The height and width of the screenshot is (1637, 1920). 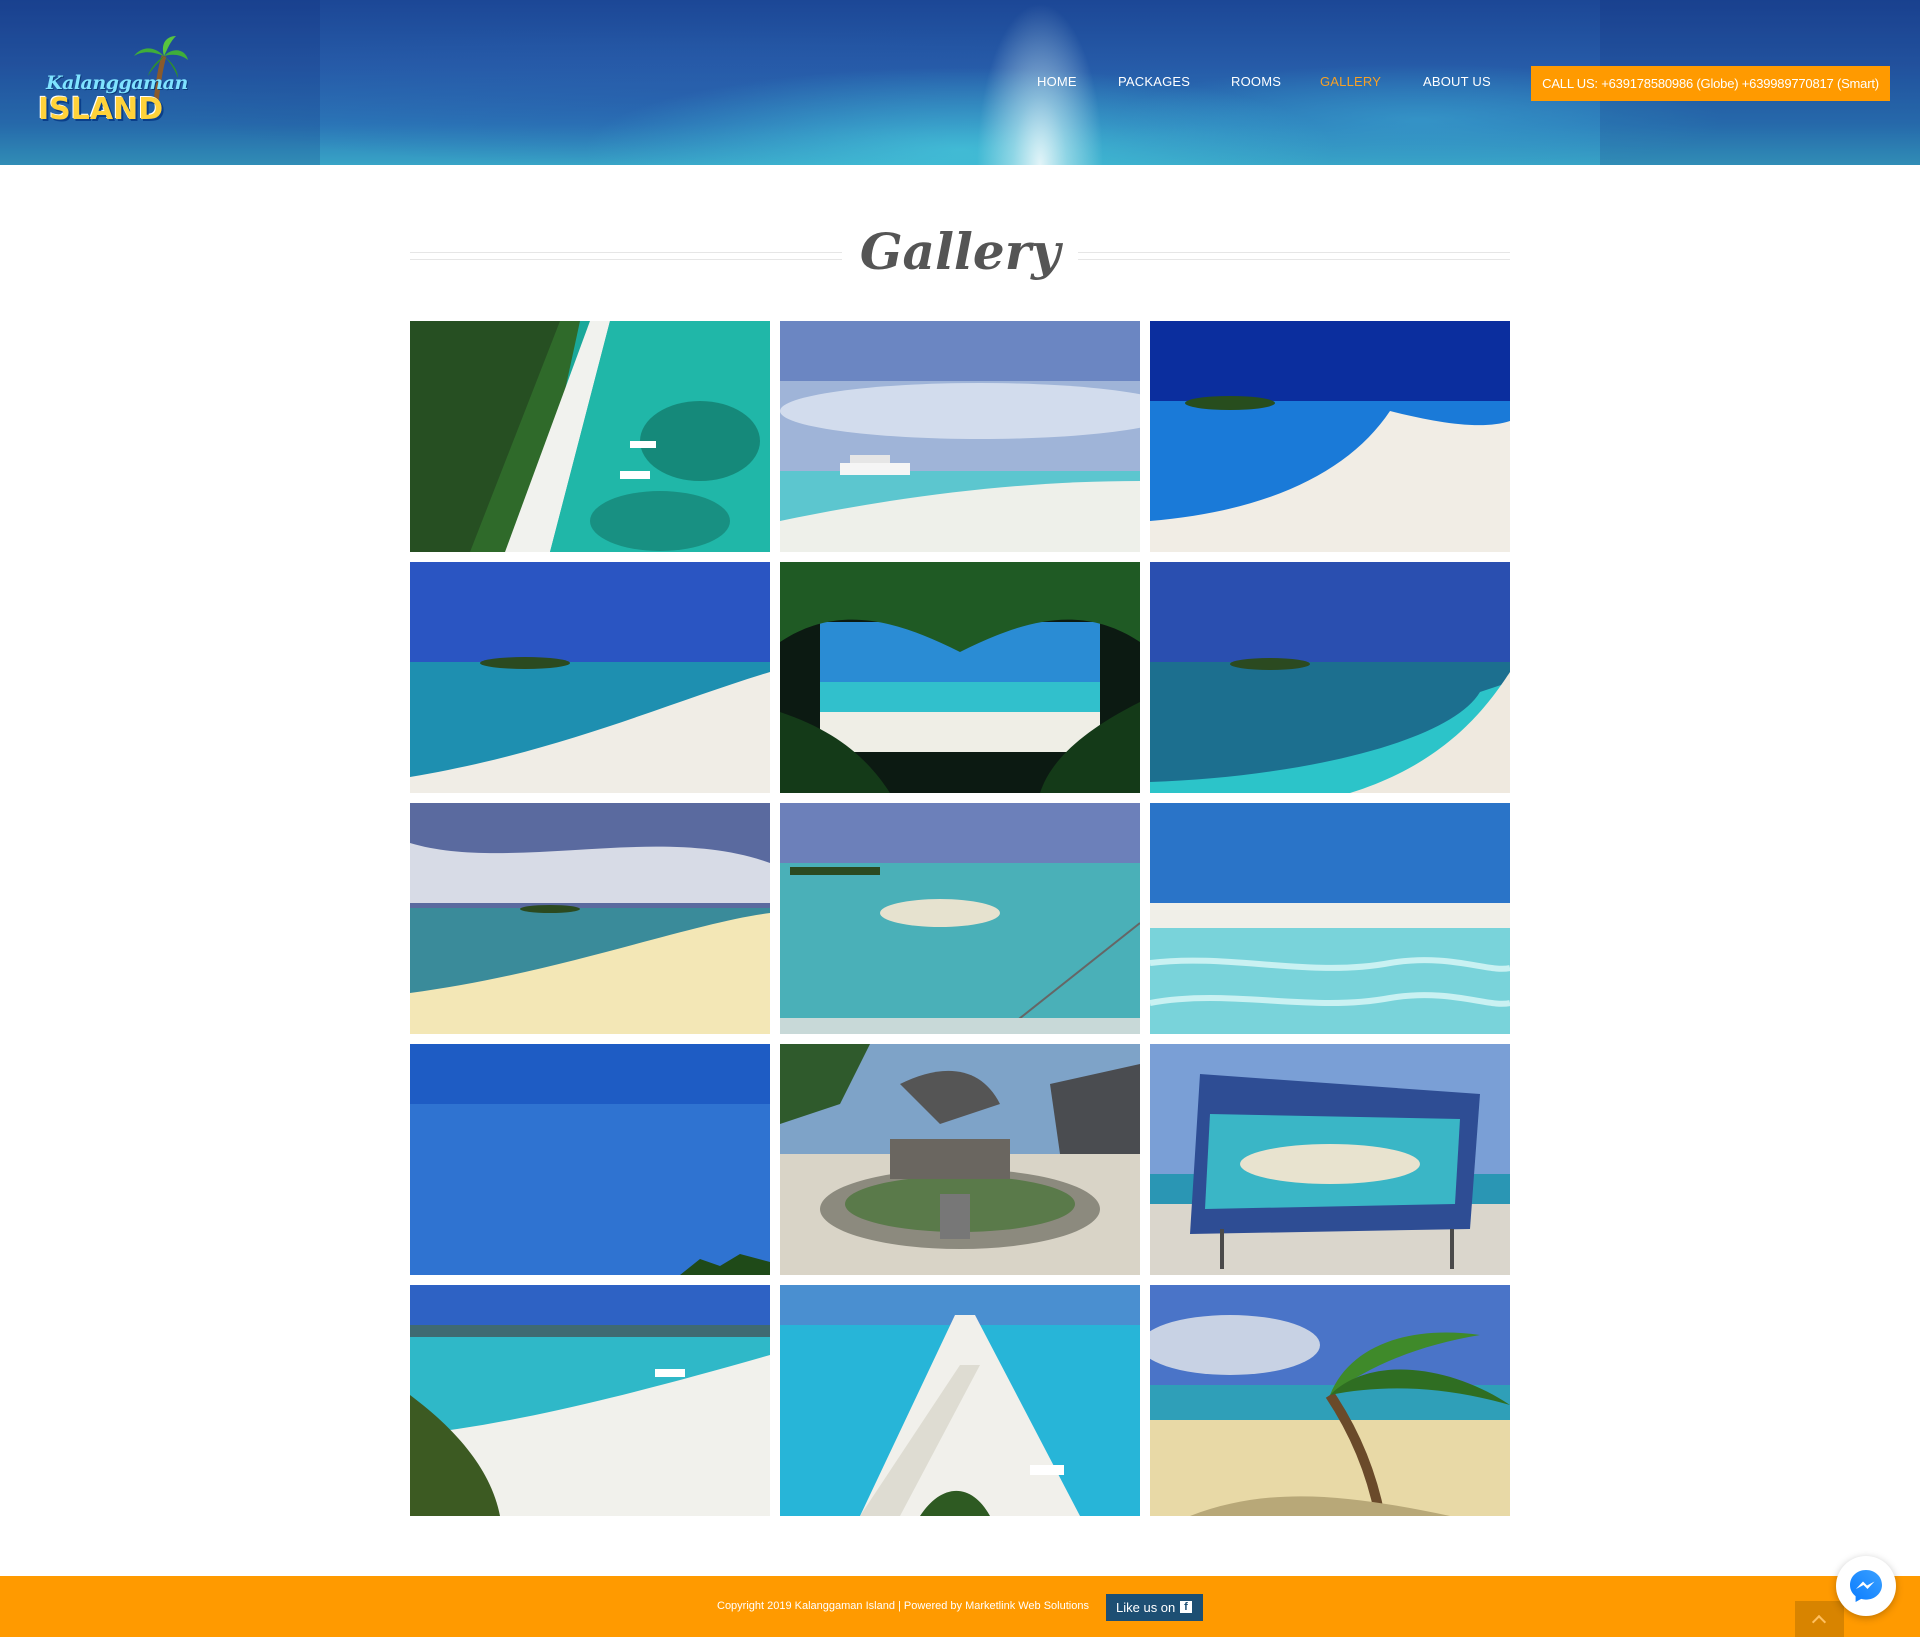 I want to click on title-divider-left, so click(x=626, y=256).